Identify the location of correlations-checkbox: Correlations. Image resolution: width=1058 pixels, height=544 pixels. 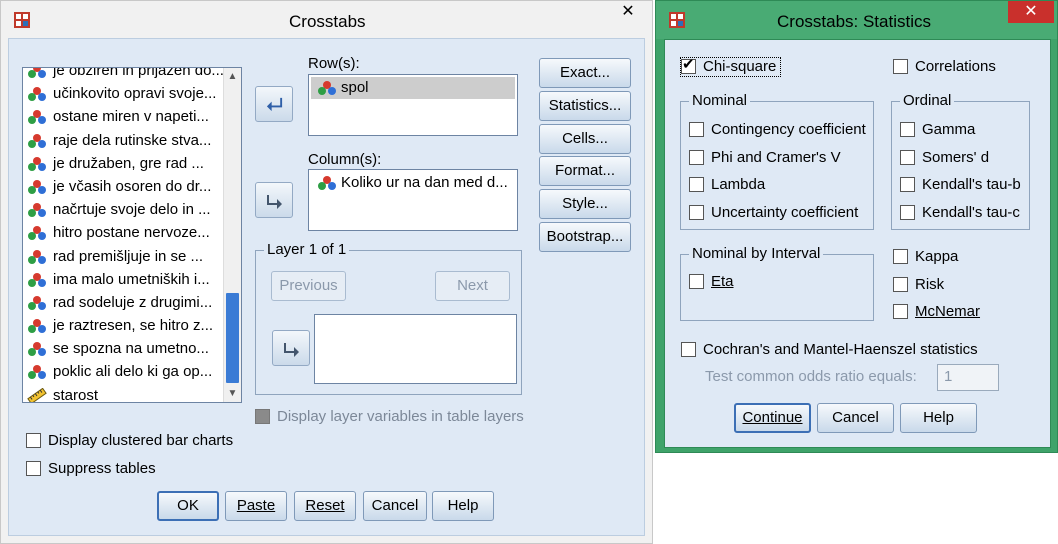
(944, 67).